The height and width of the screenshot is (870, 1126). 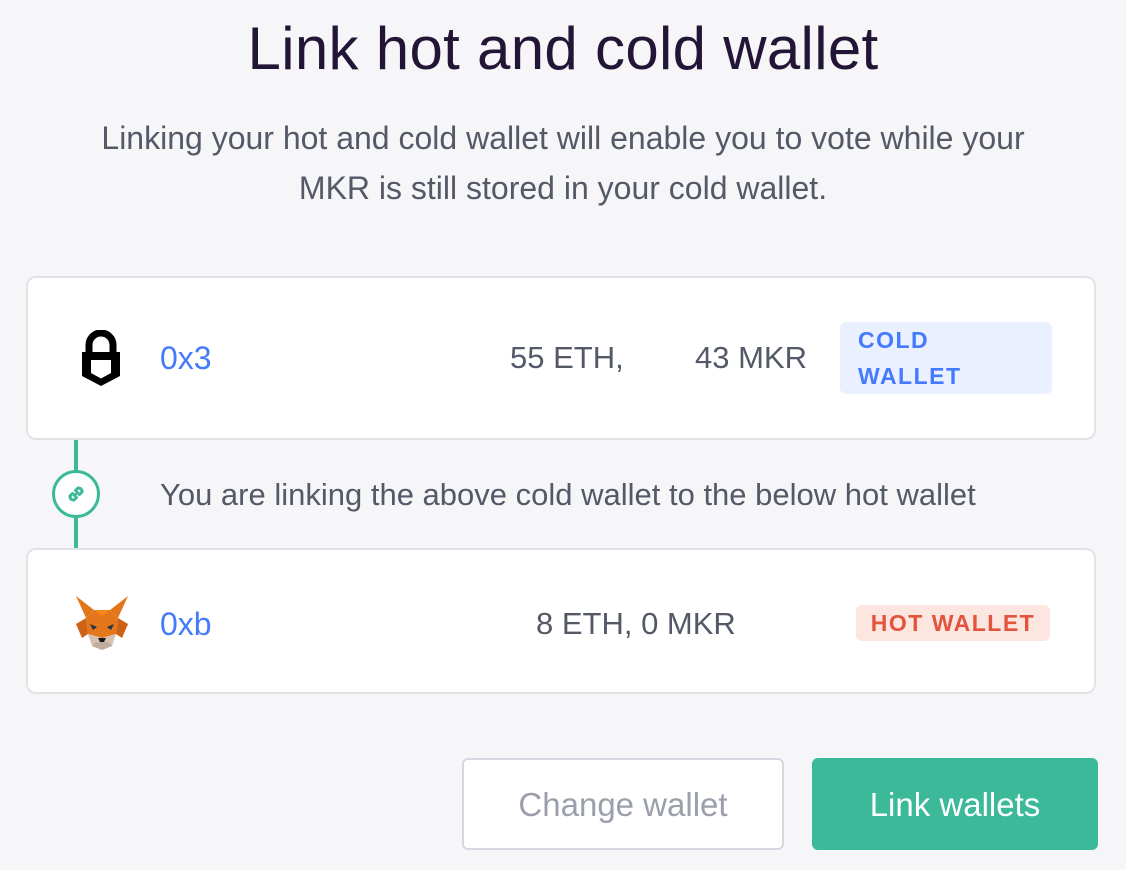 I want to click on change-wallet-button: Change wallet, so click(x=623, y=804).